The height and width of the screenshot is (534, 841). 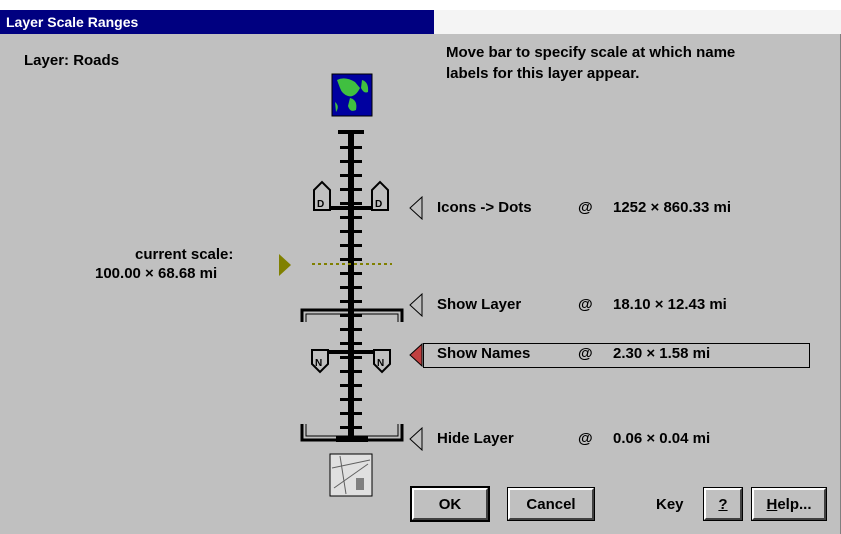 I want to click on street-map-icon, so click(x=351, y=475).